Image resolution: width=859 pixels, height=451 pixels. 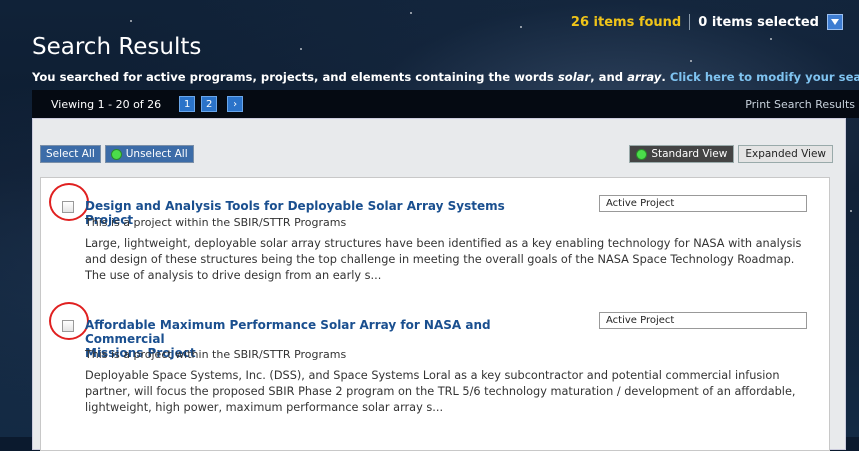 I want to click on selection-summary: 26 items found 0 items selected, so click(x=707, y=22).